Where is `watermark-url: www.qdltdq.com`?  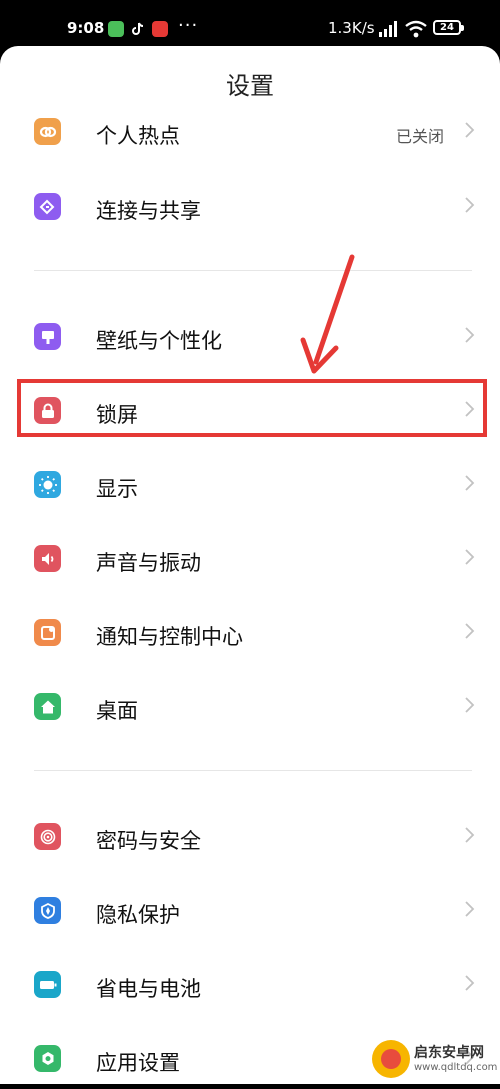 watermark-url: www.qdltdq.com is located at coordinates (456, 1067).